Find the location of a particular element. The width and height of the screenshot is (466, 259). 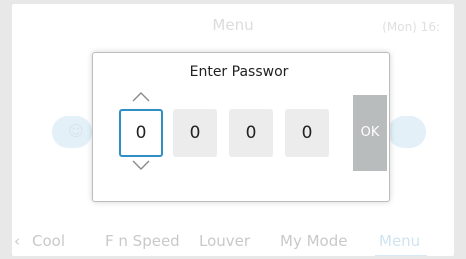

nav-item-louver: Louver is located at coordinates (224, 241).